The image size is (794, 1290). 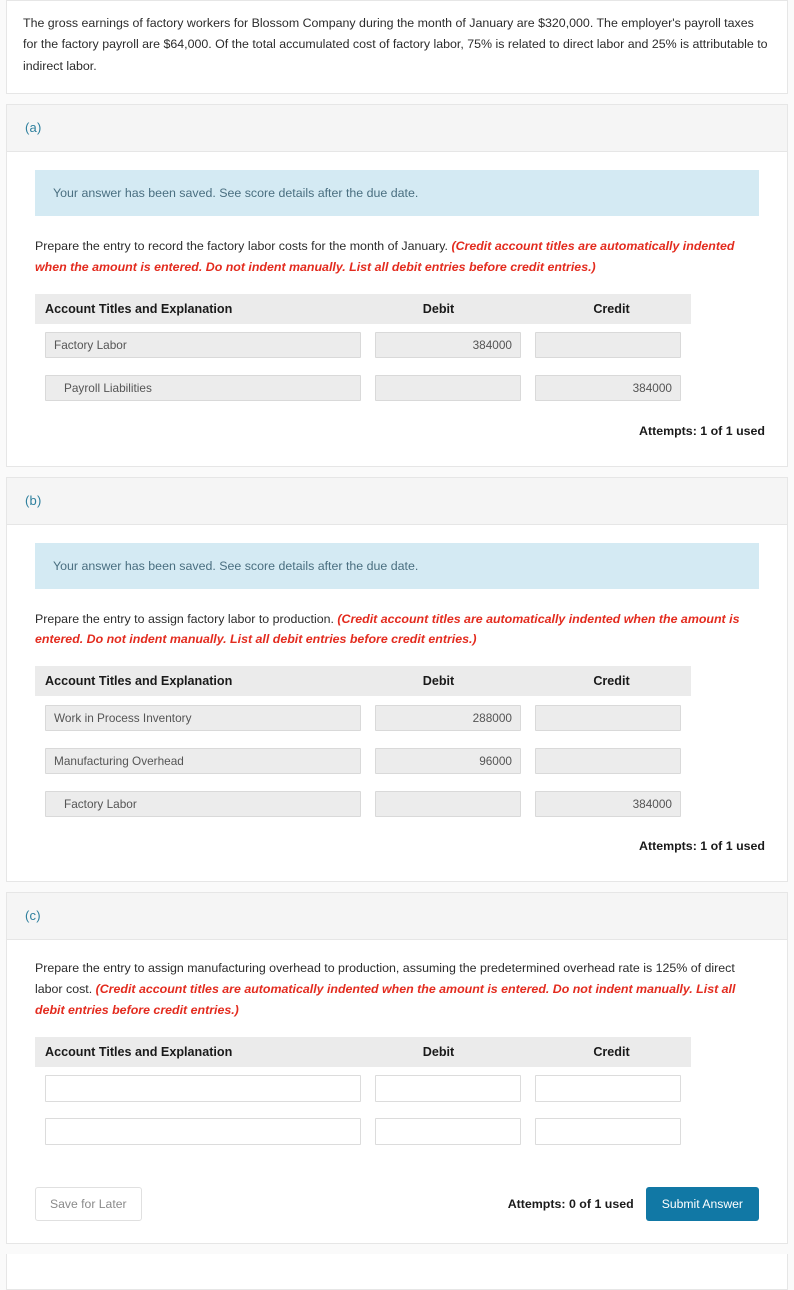 I want to click on page-tail-card, so click(x=397, y=1271).